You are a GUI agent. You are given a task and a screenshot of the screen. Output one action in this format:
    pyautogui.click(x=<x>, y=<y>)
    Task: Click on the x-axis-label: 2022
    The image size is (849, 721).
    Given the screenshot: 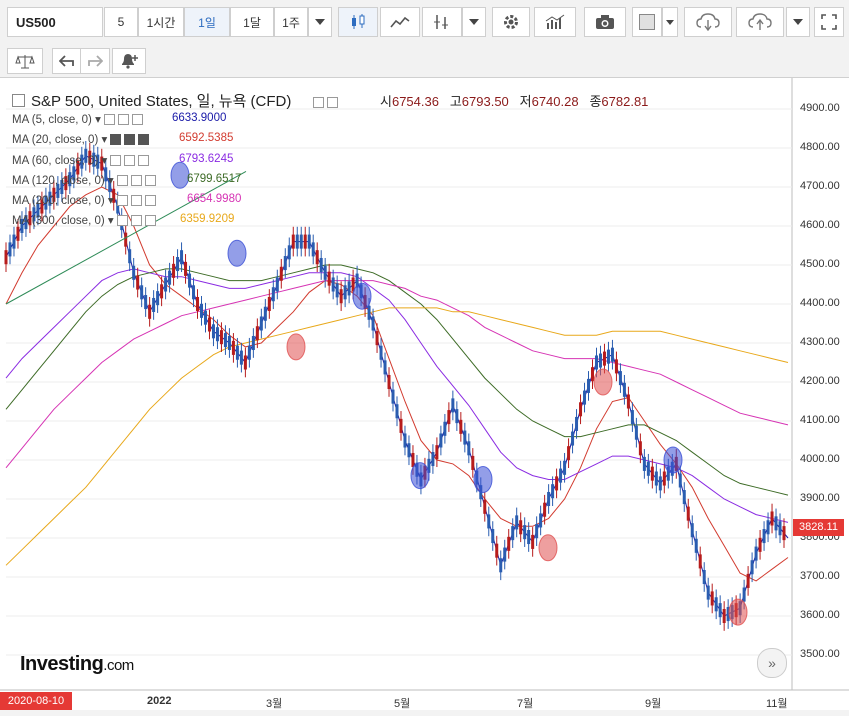 What is the action you would take?
    pyautogui.click(x=159, y=701)
    